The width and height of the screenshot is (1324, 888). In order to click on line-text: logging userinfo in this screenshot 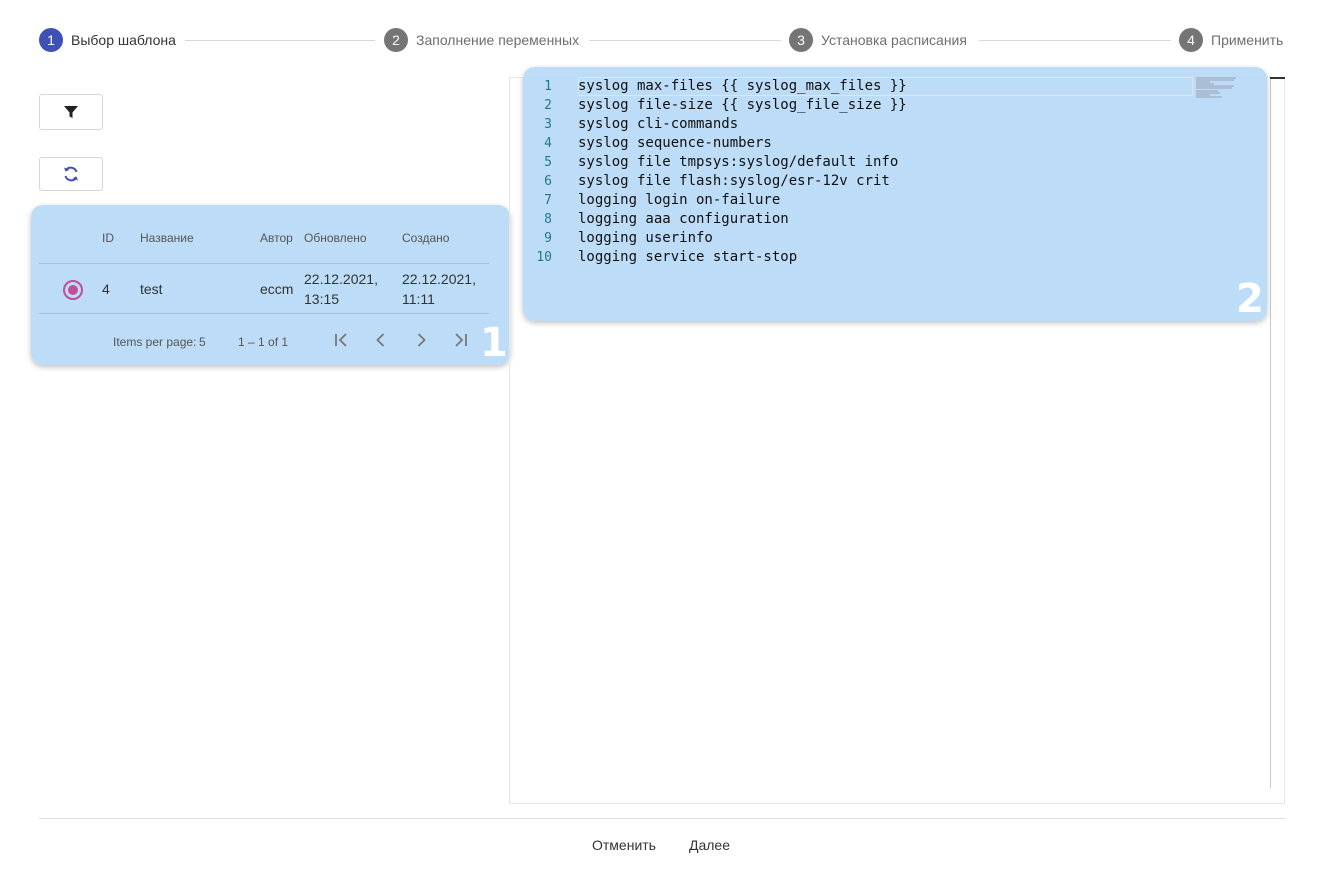, I will do `click(645, 238)`.